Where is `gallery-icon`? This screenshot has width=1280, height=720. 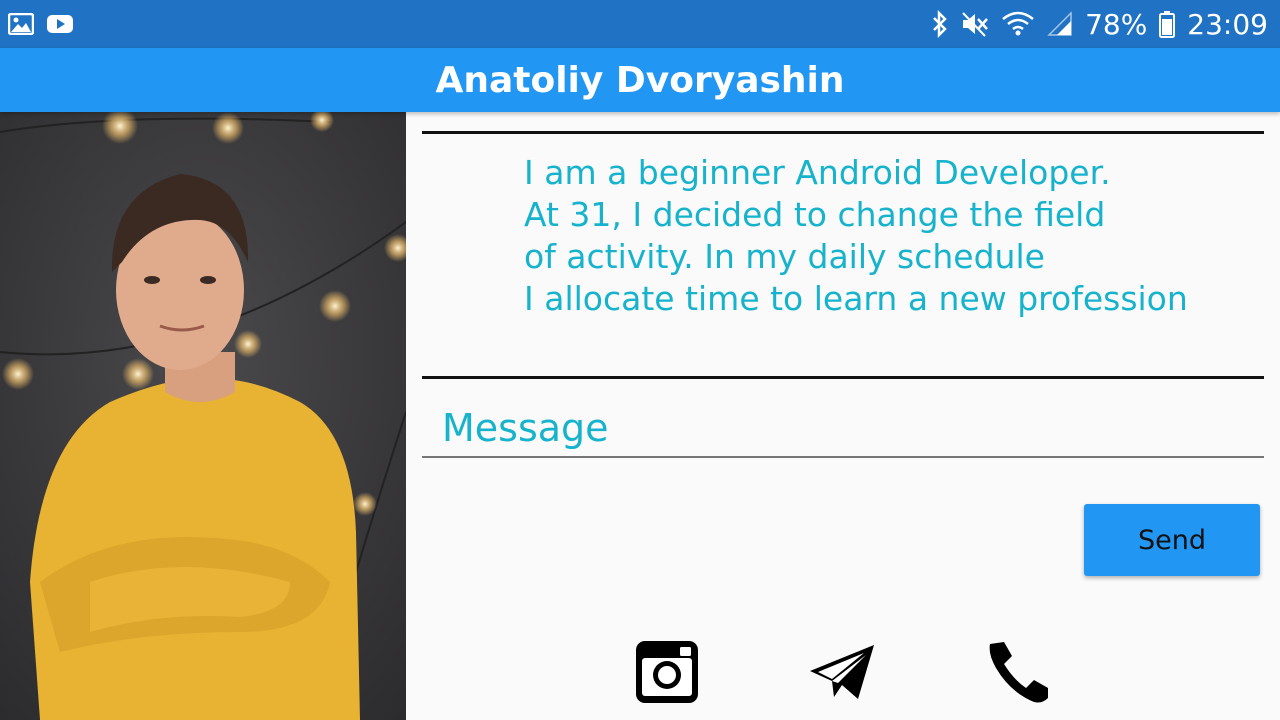
gallery-icon is located at coordinates (21, 24).